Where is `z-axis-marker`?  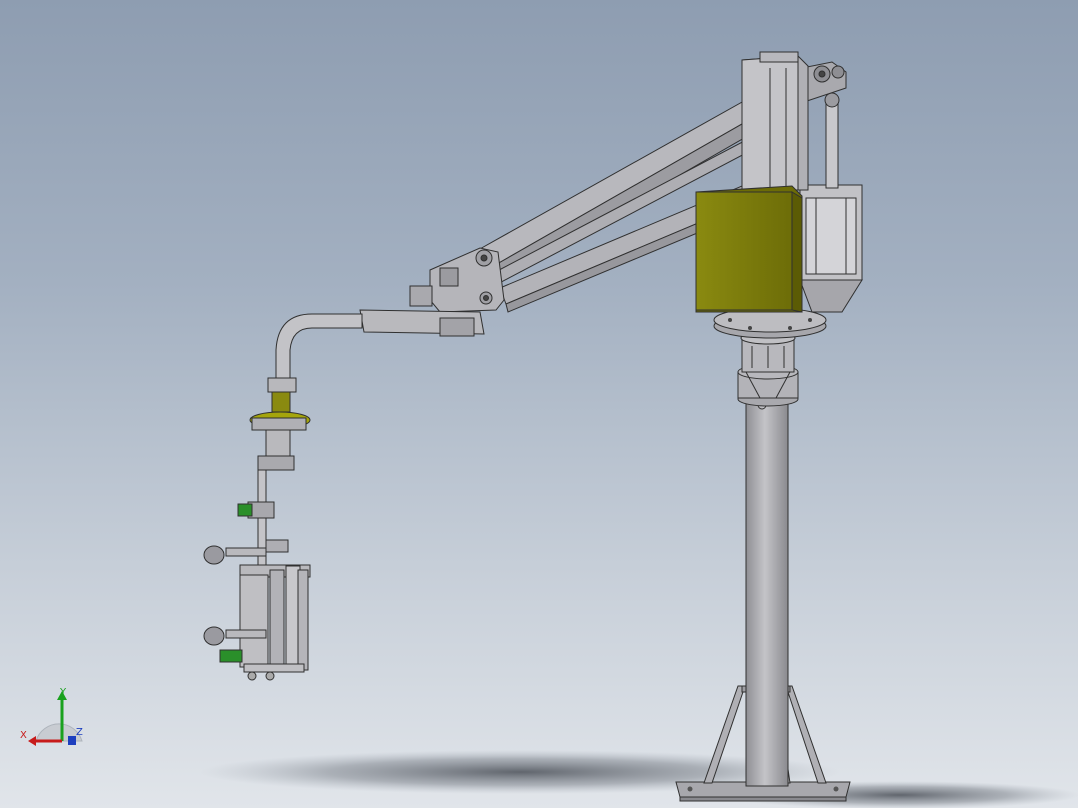
z-axis-marker is located at coordinates (72, 740).